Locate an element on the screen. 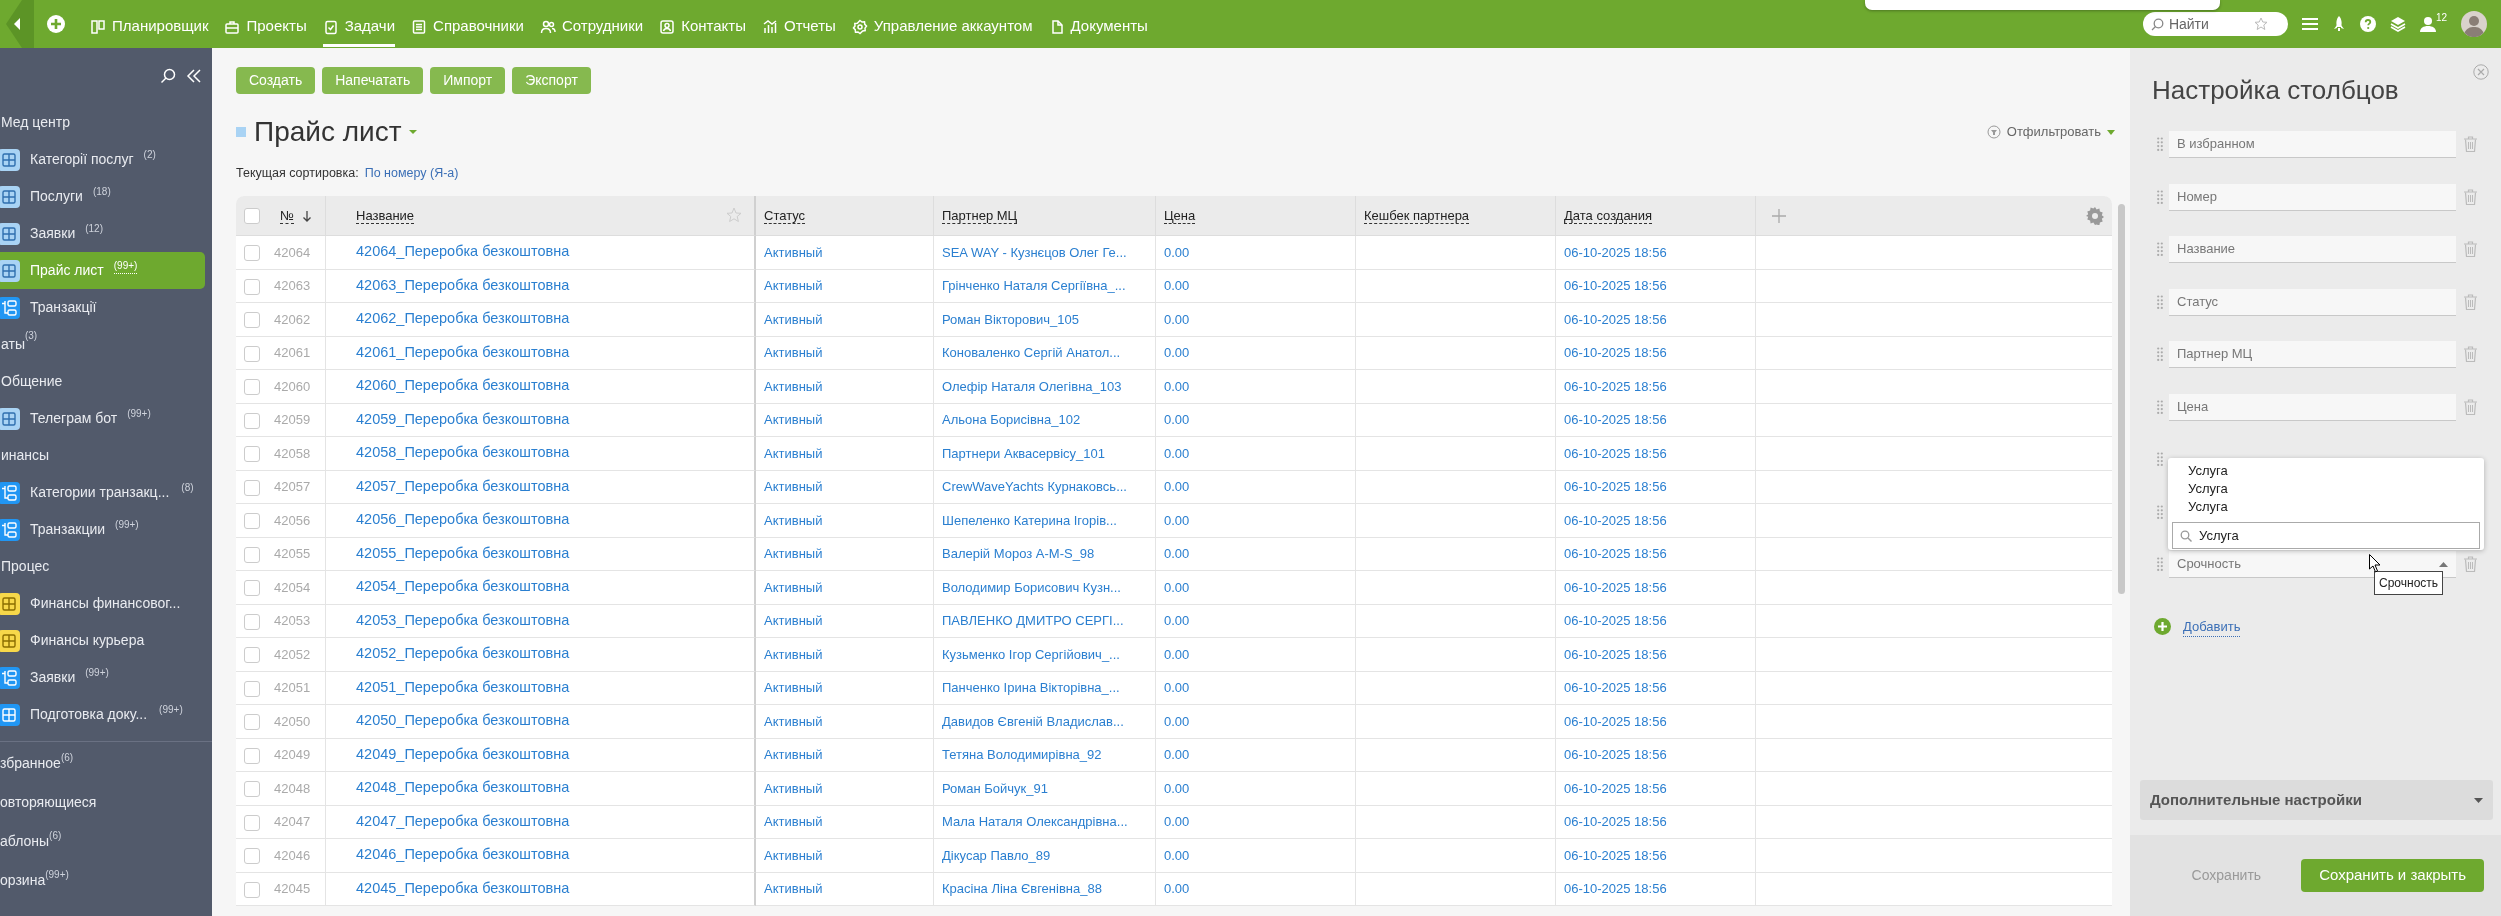 The width and height of the screenshot is (2501, 916). sidebar-link: овторяющиеся is located at coordinates (106, 802).